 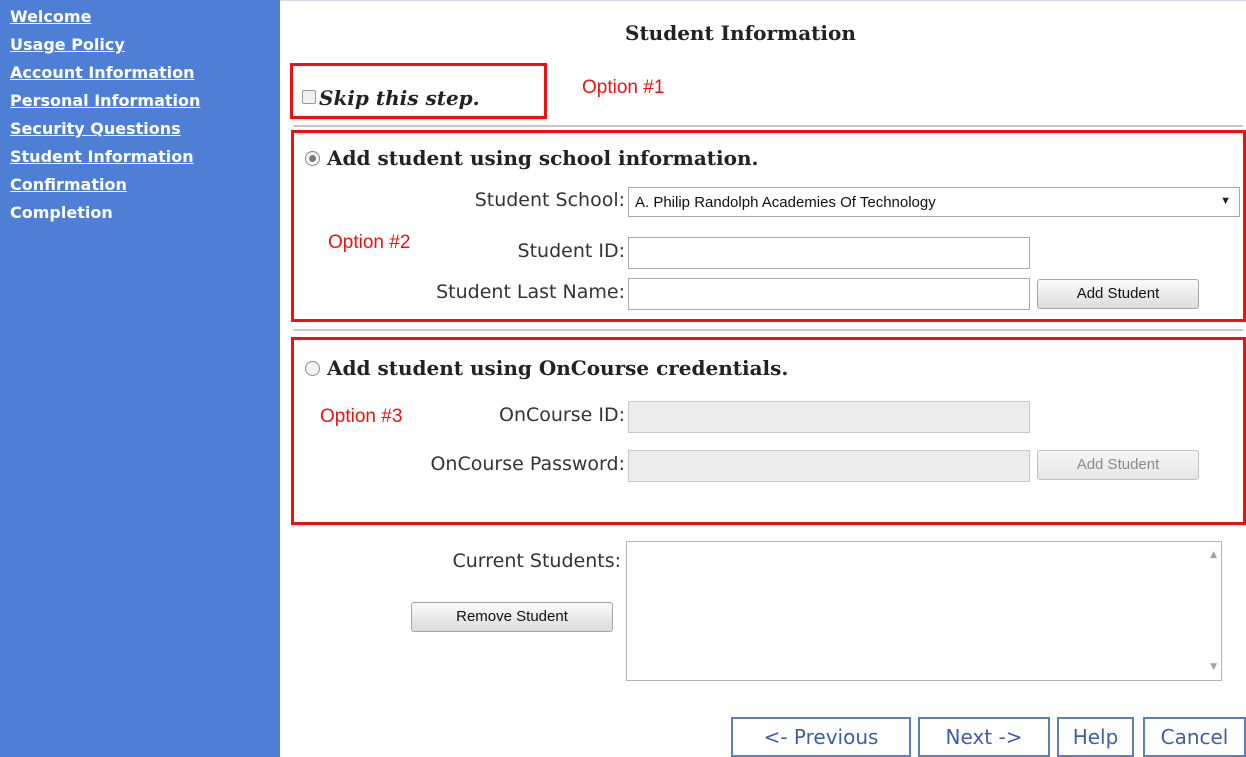 What do you see at coordinates (527, 464) in the screenshot?
I see `oncourse-password-label: OnCourse Password:` at bounding box center [527, 464].